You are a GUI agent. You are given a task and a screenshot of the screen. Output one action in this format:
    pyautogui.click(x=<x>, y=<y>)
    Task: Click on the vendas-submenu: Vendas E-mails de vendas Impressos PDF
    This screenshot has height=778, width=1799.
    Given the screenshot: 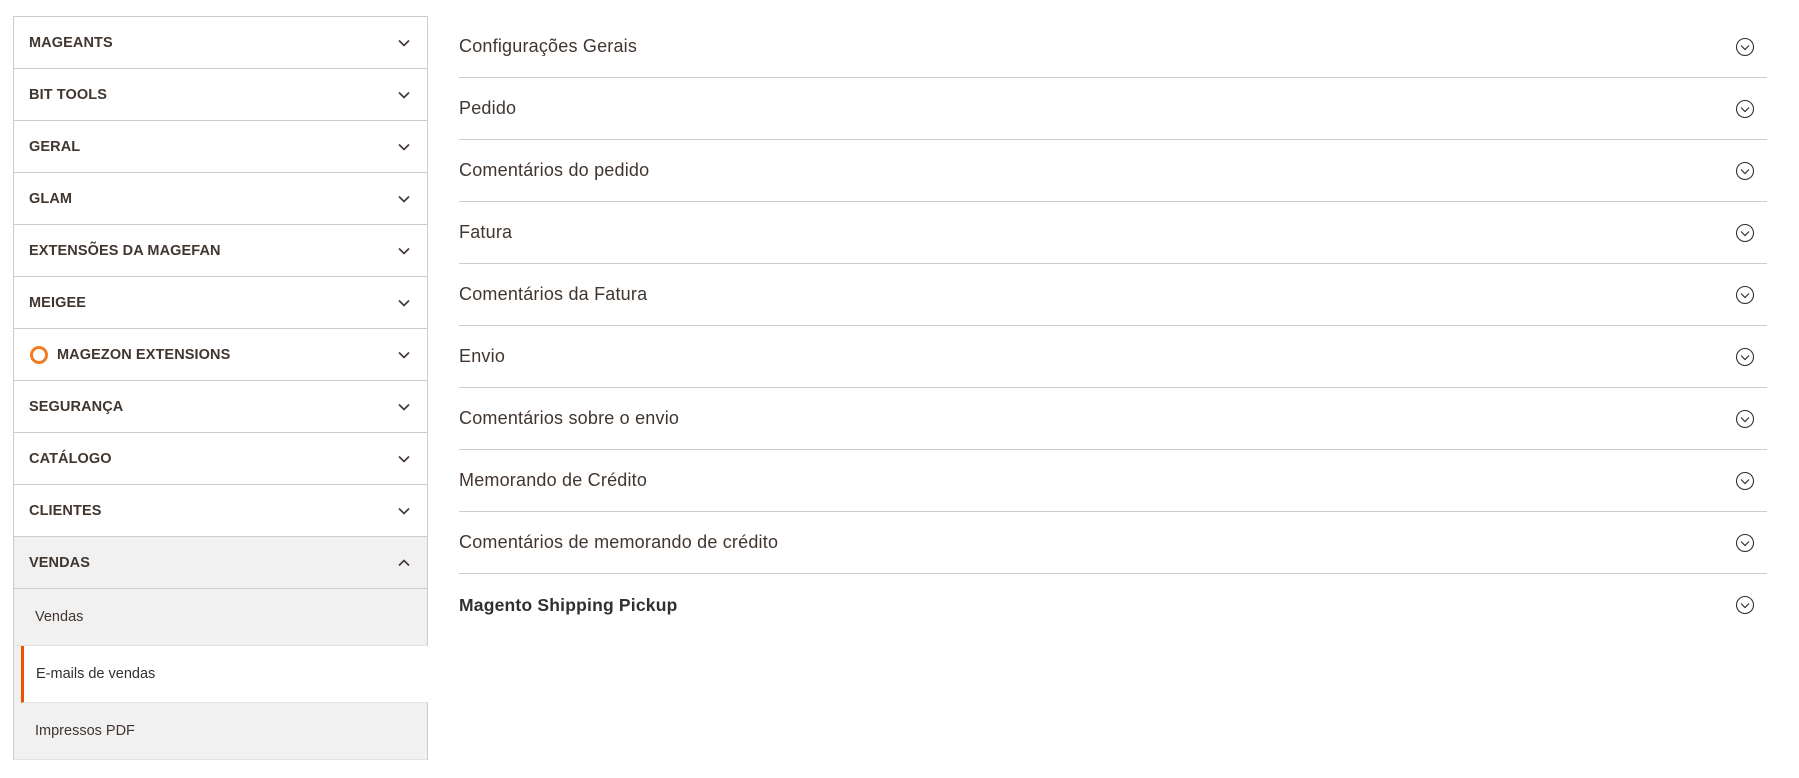 What is the action you would take?
    pyautogui.click(x=220, y=674)
    